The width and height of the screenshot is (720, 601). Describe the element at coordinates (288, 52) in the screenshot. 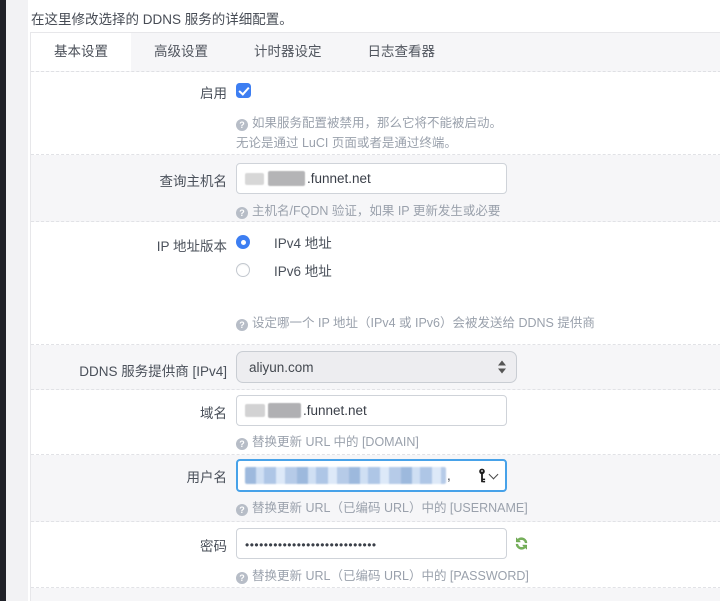

I see `tab-timer-settings: 计时器设定` at that location.